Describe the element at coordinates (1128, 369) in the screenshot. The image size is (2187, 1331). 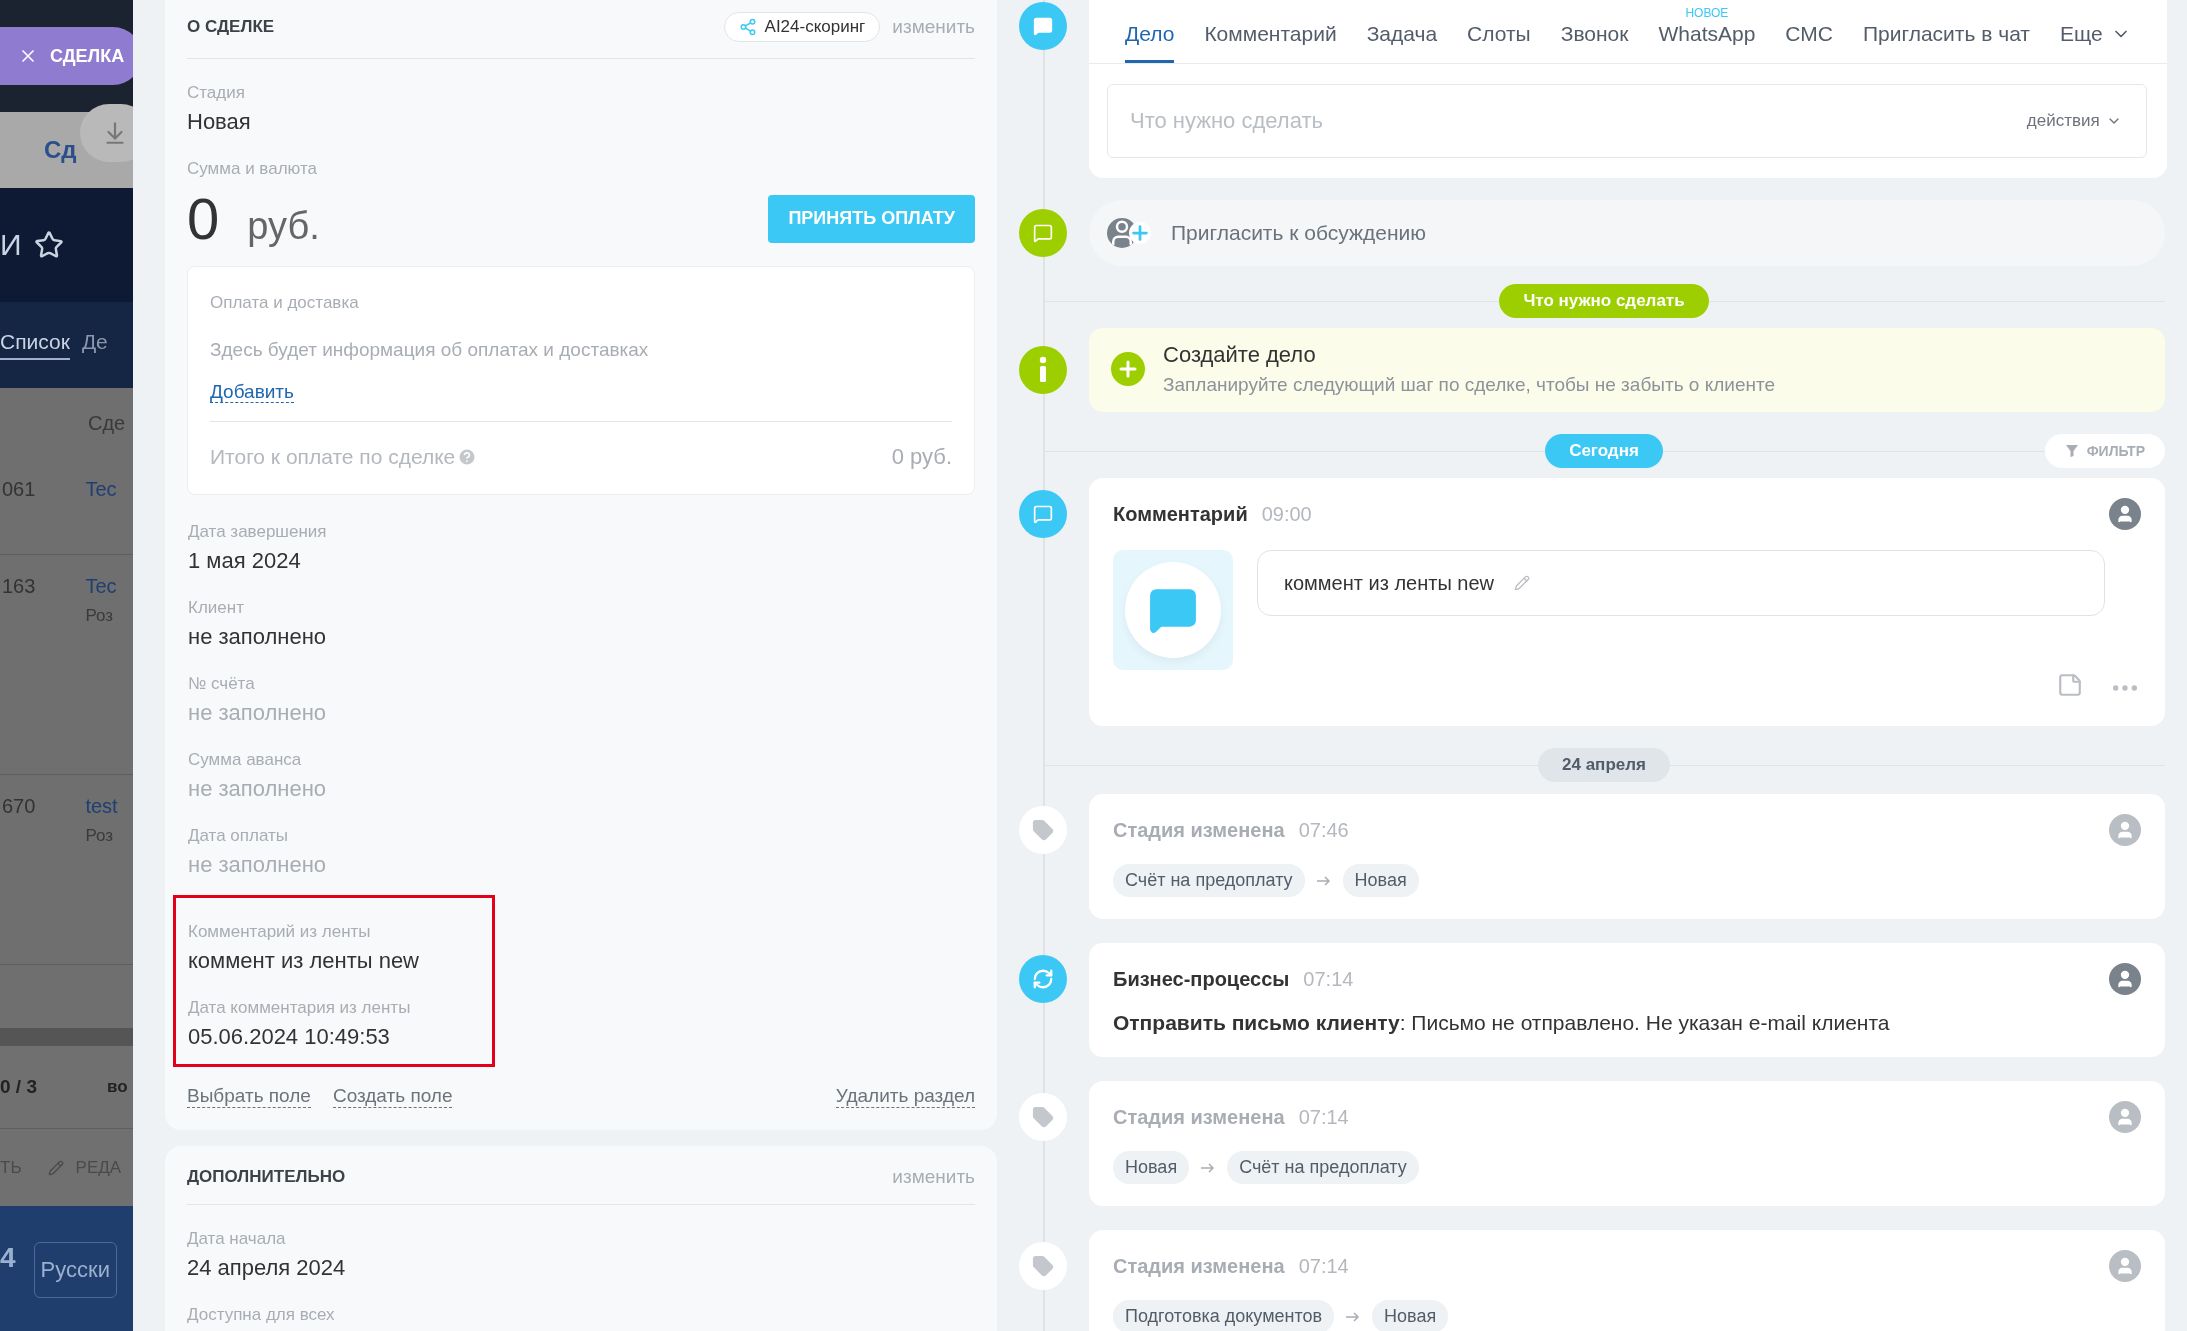
I see `add-icon` at that location.